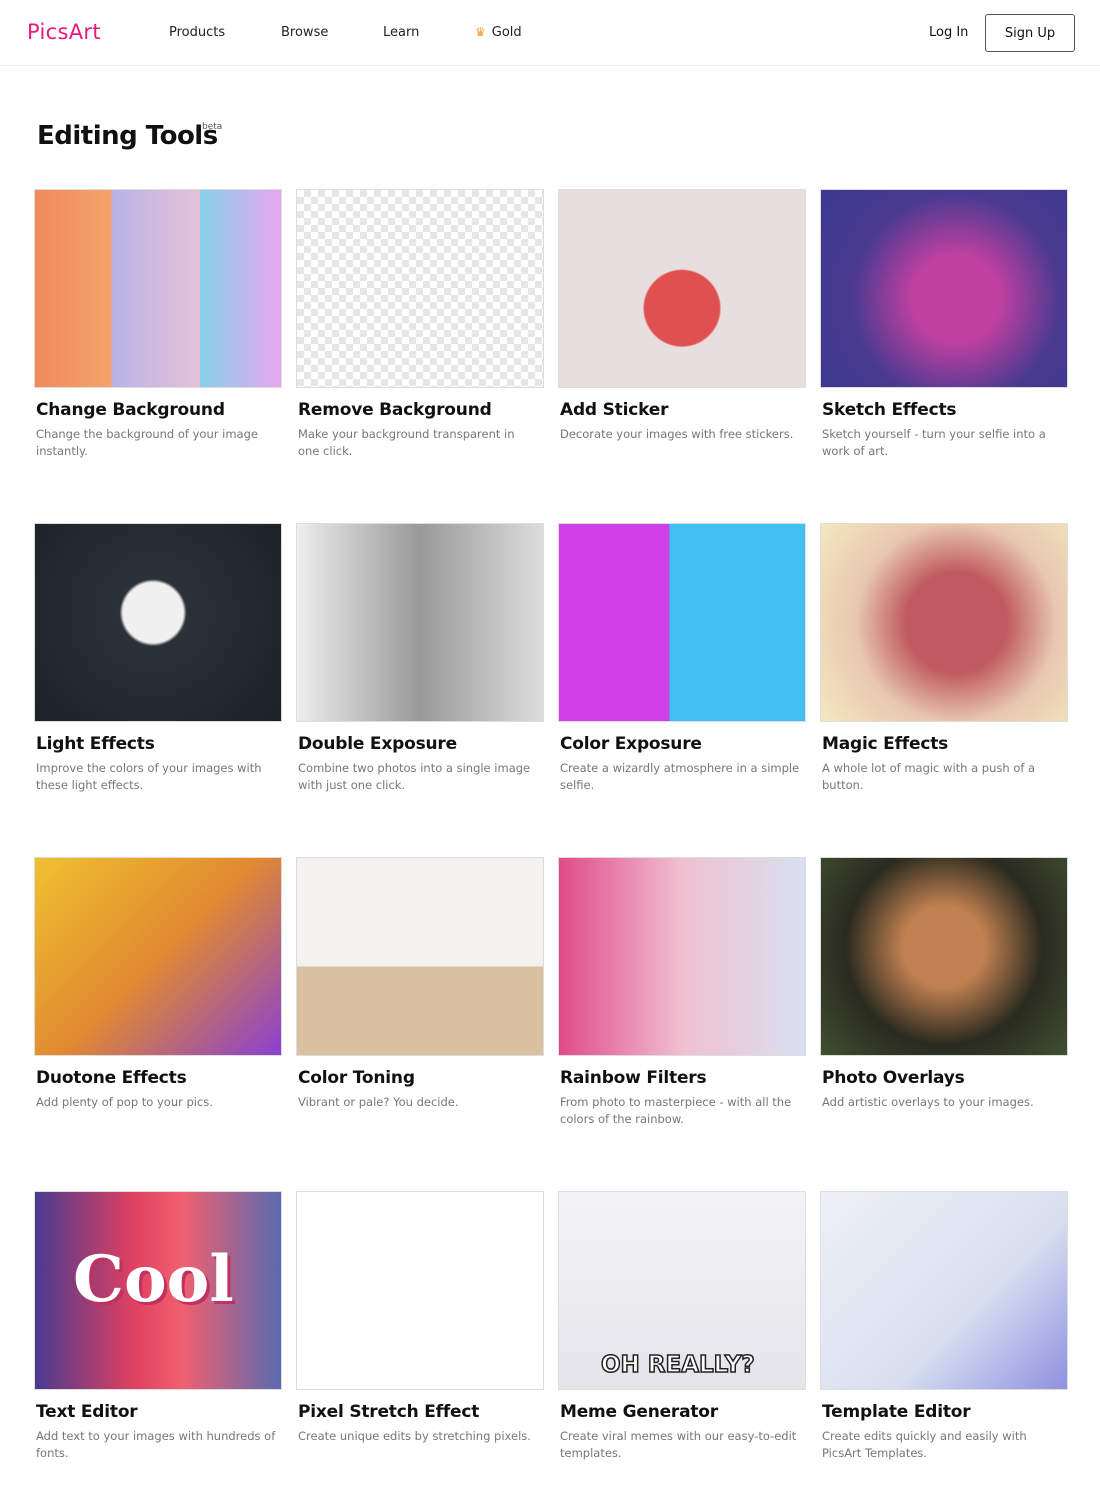 This screenshot has height=1485, width=1100. What do you see at coordinates (64, 32) in the screenshot?
I see `logo: PicsArt` at bounding box center [64, 32].